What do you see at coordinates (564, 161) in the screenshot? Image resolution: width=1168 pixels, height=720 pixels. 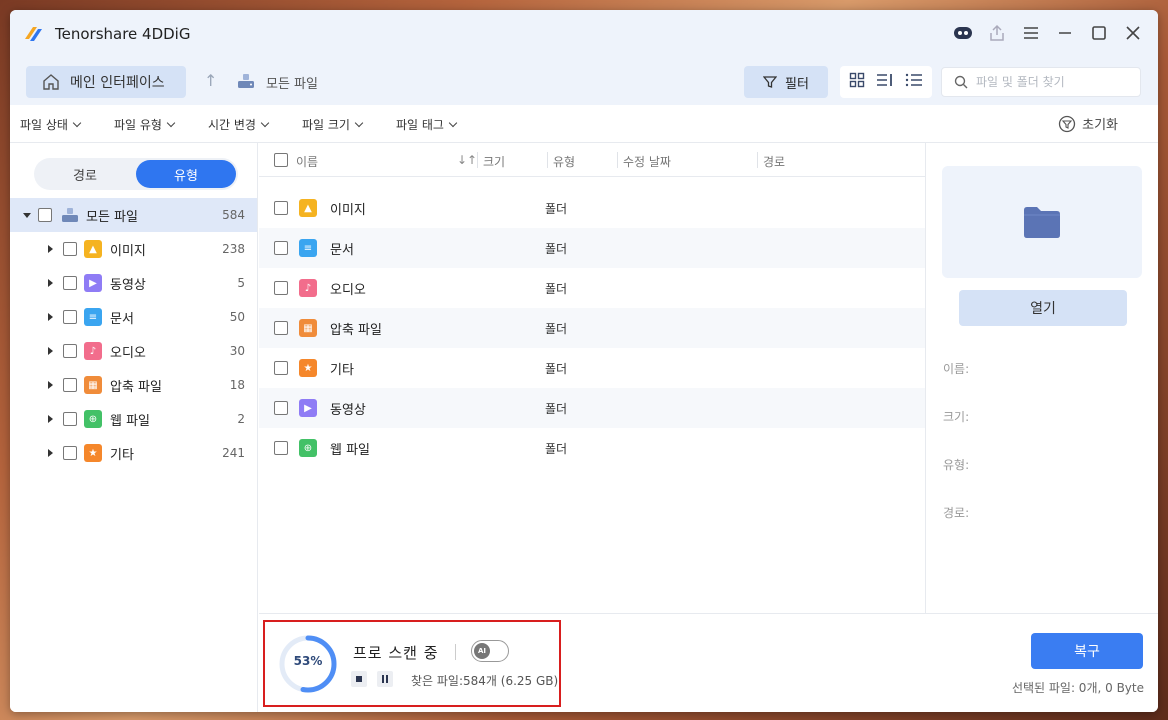 I see `column-type: 유형` at bounding box center [564, 161].